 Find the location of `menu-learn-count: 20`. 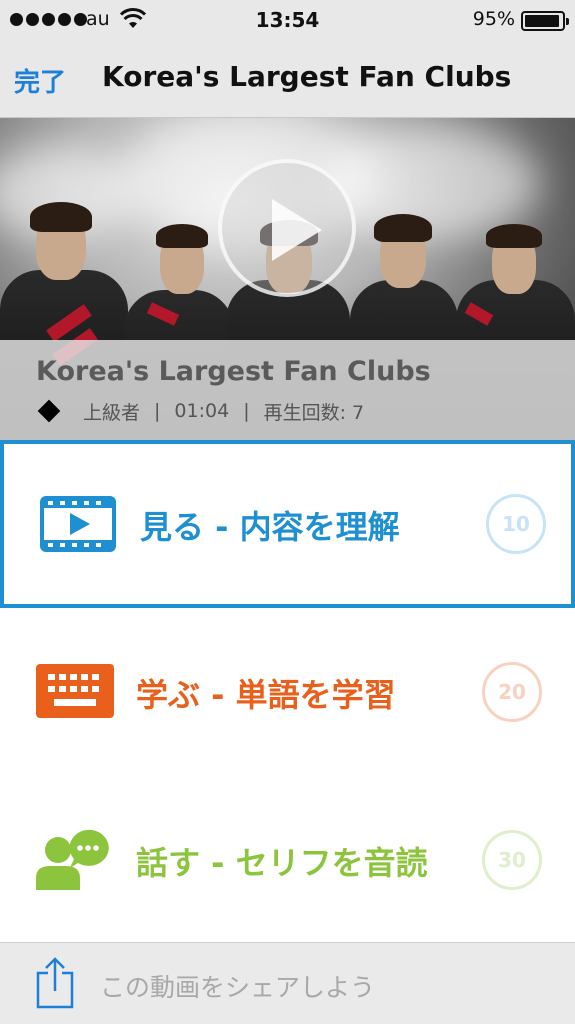

menu-learn-count: 20 is located at coordinates (512, 692).